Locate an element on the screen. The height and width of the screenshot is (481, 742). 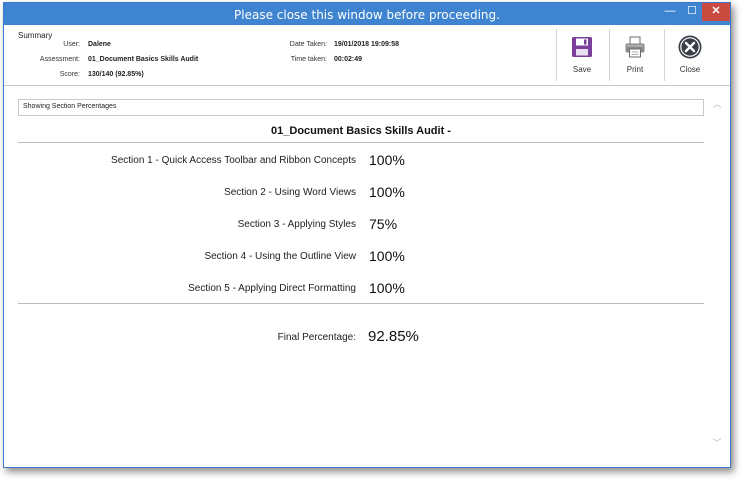
section-2-label: Section 2 - Using Word Views is located at coordinates (290, 192).